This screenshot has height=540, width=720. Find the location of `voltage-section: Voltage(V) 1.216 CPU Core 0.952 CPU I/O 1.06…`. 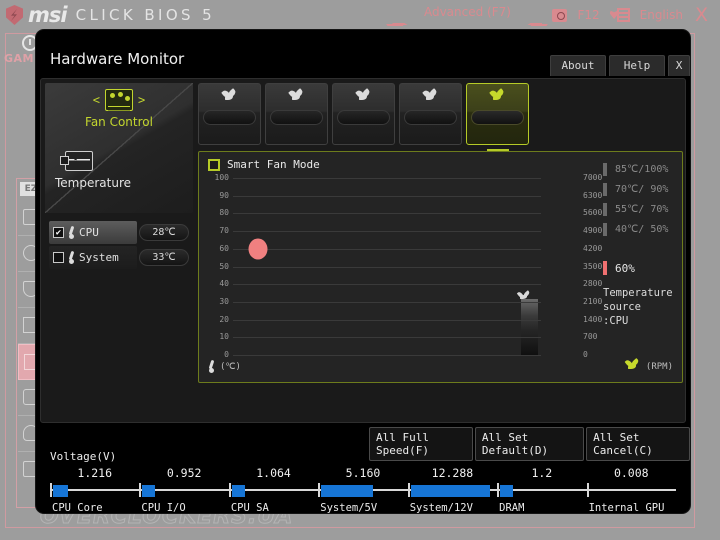

voltage-section: Voltage(V) 1.216 CPU Core 0.952 CPU I/O 1.06… is located at coordinates (363, 482).